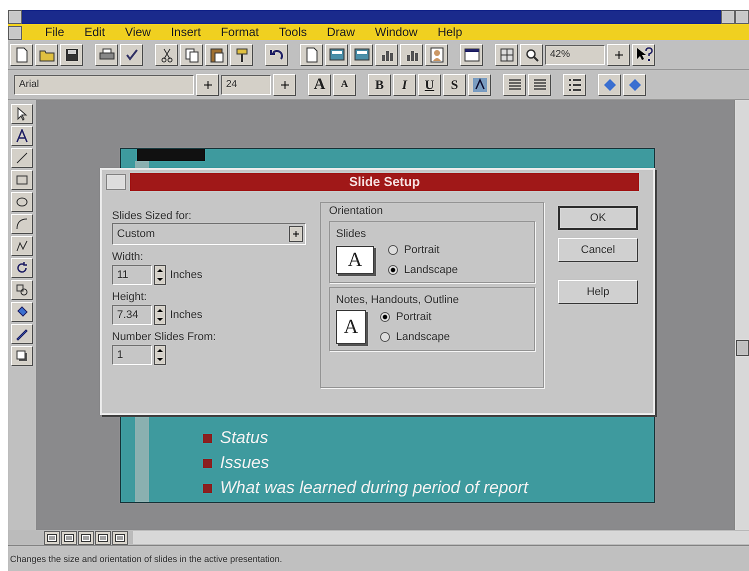 This screenshot has width=749, height=571. What do you see at coordinates (245, 463) in the screenshot?
I see `bullet-text: Issues` at bounding box center [245, 463].